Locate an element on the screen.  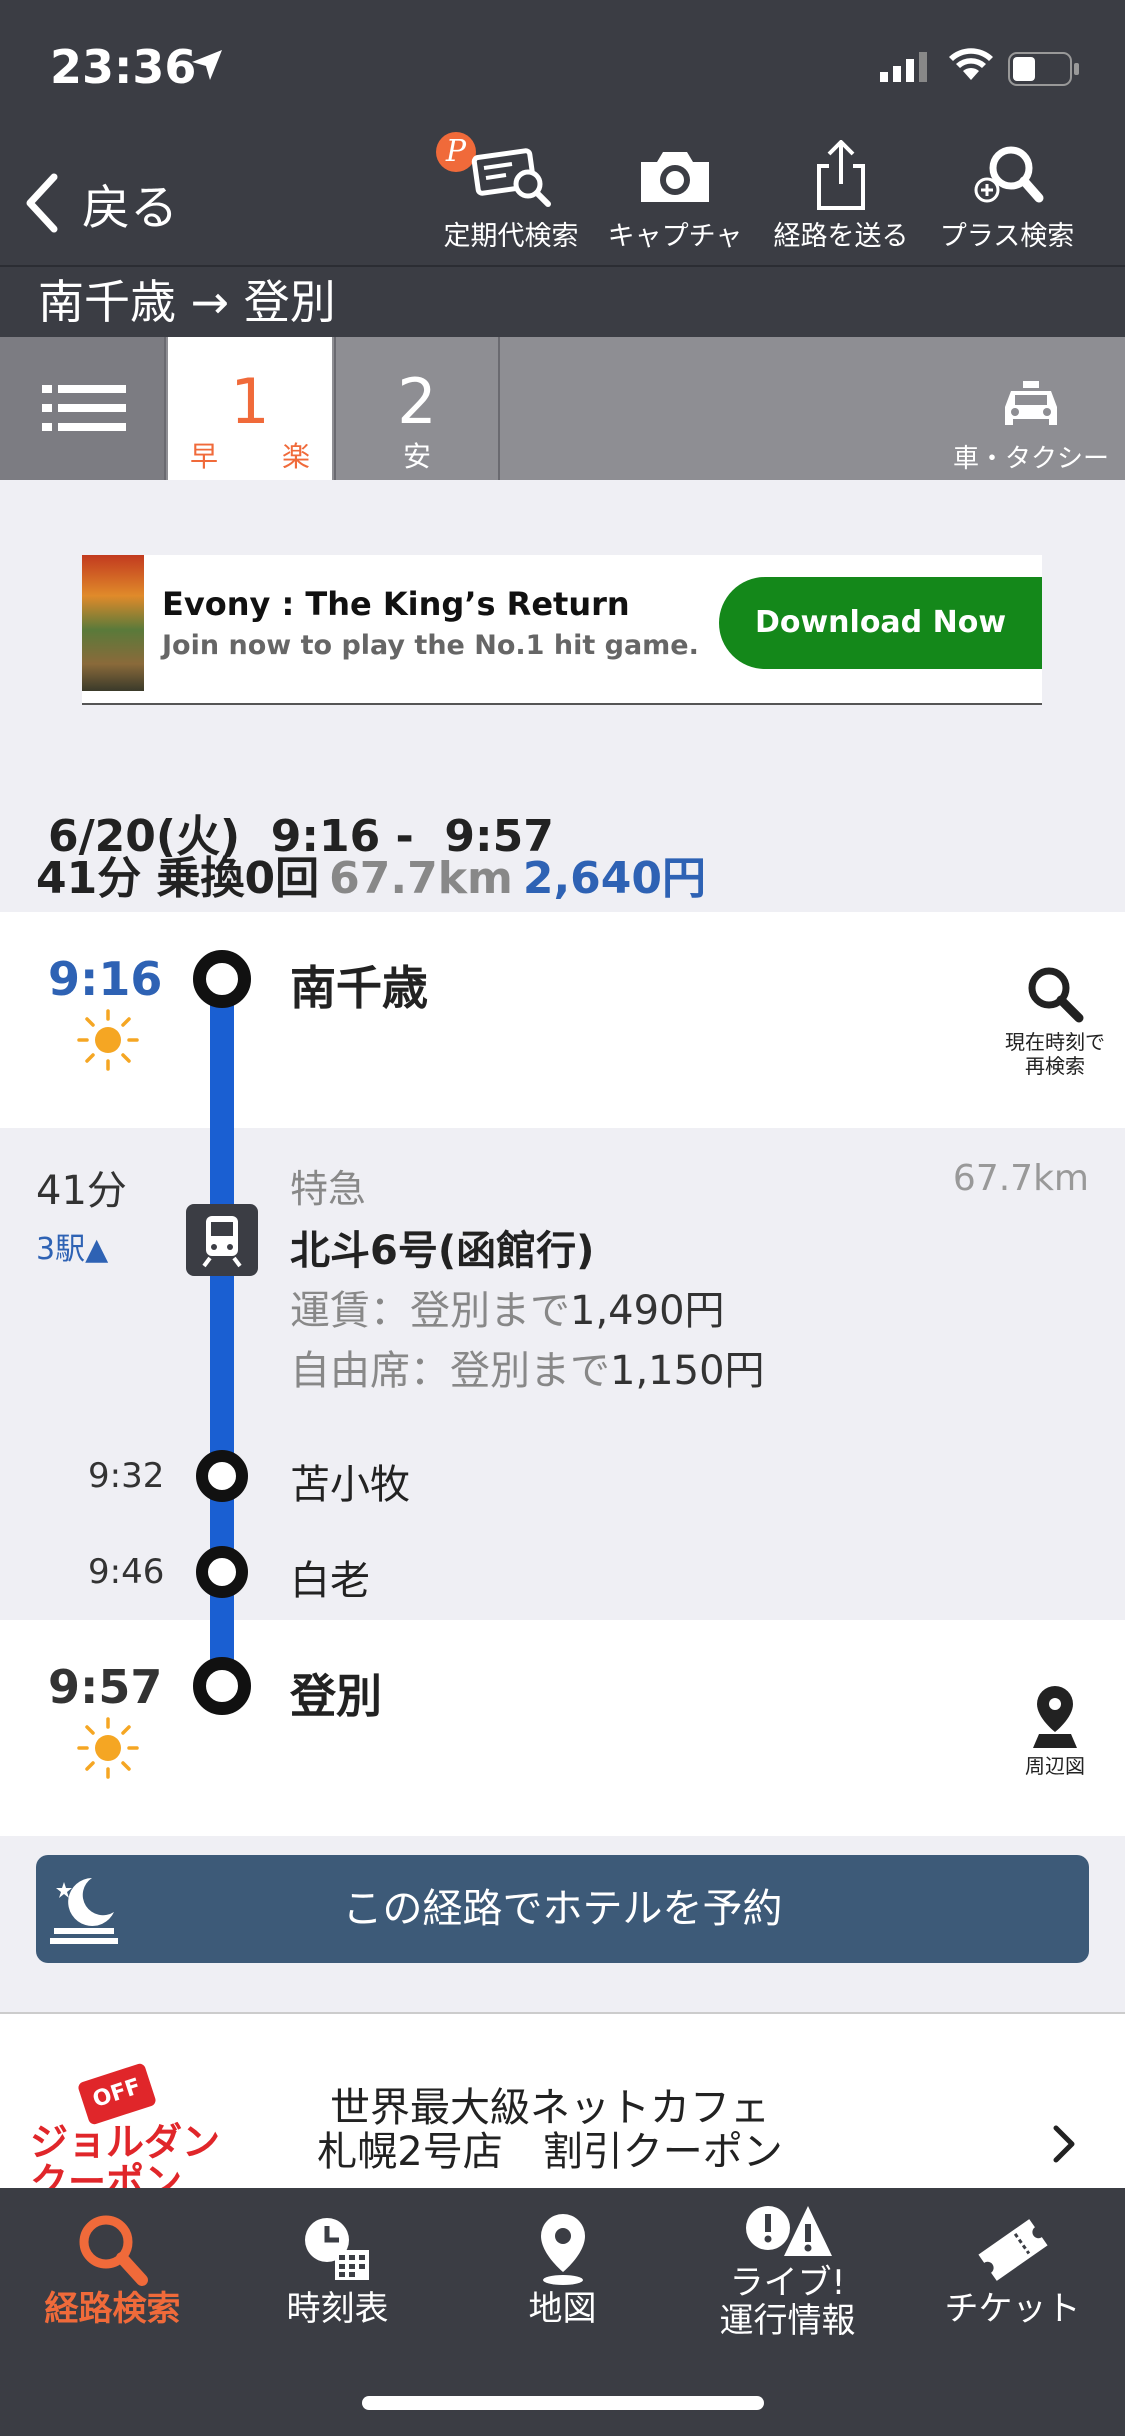
departure-section is located at coordinates (562, 1020).